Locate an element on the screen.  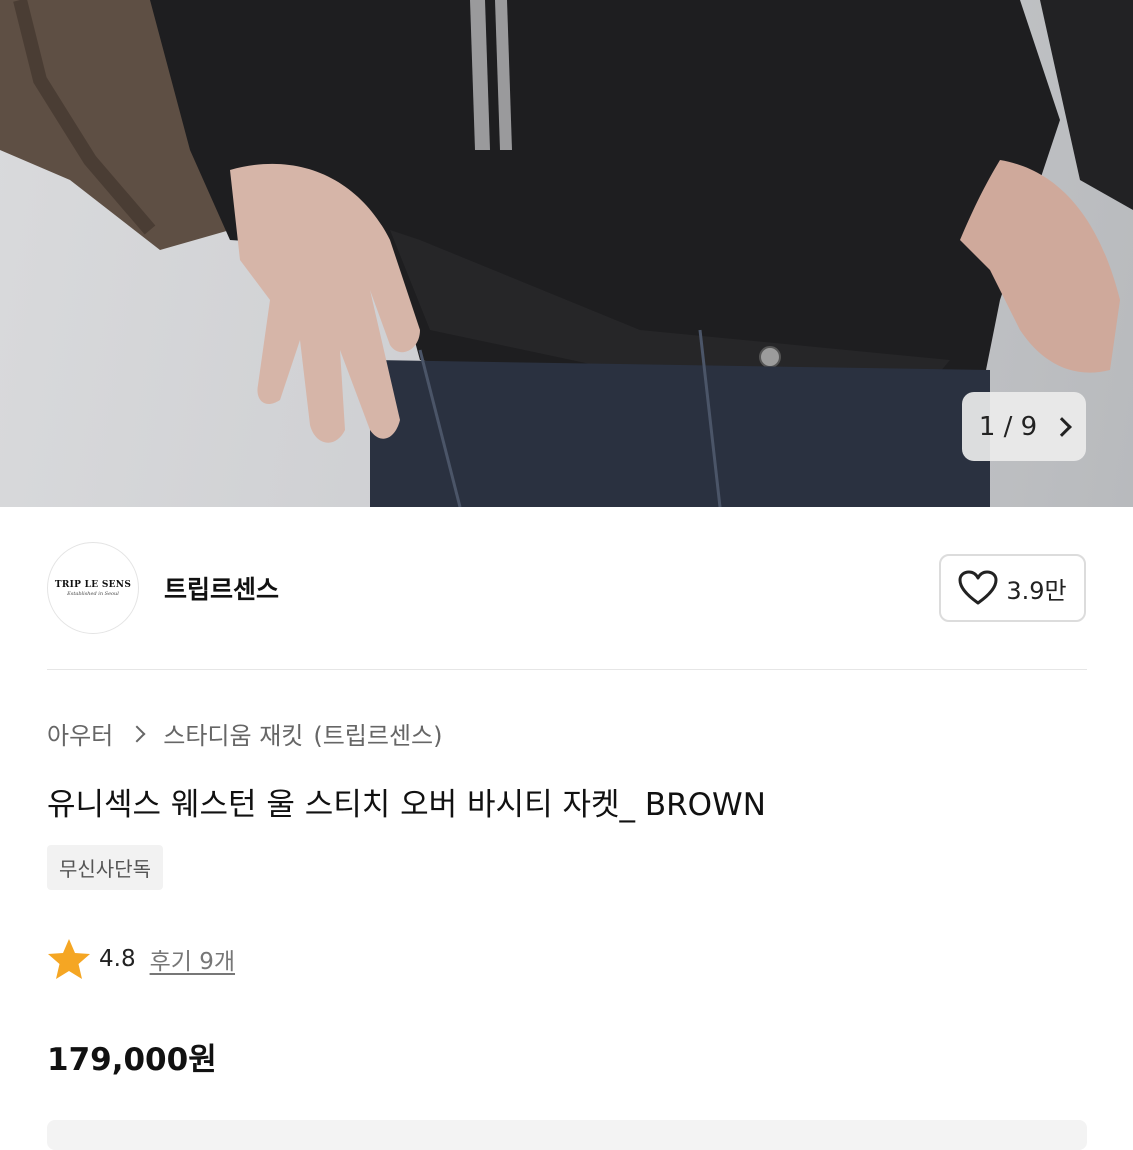
image-counter: 1 / 9 is located at coordinates (1024, 426).